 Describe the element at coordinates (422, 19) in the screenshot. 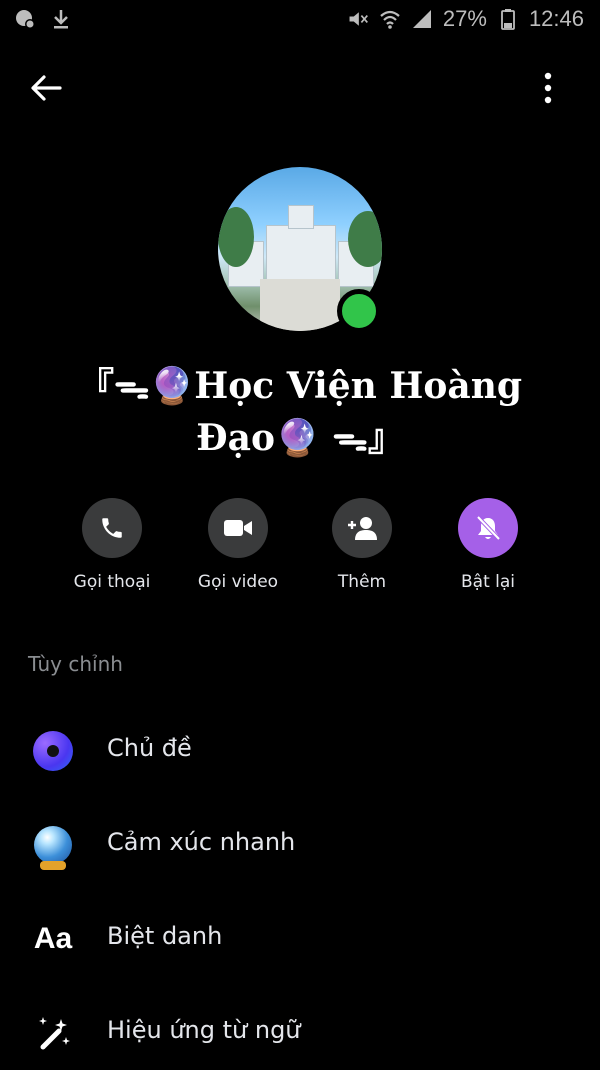

I see `signal-icon` at that location.